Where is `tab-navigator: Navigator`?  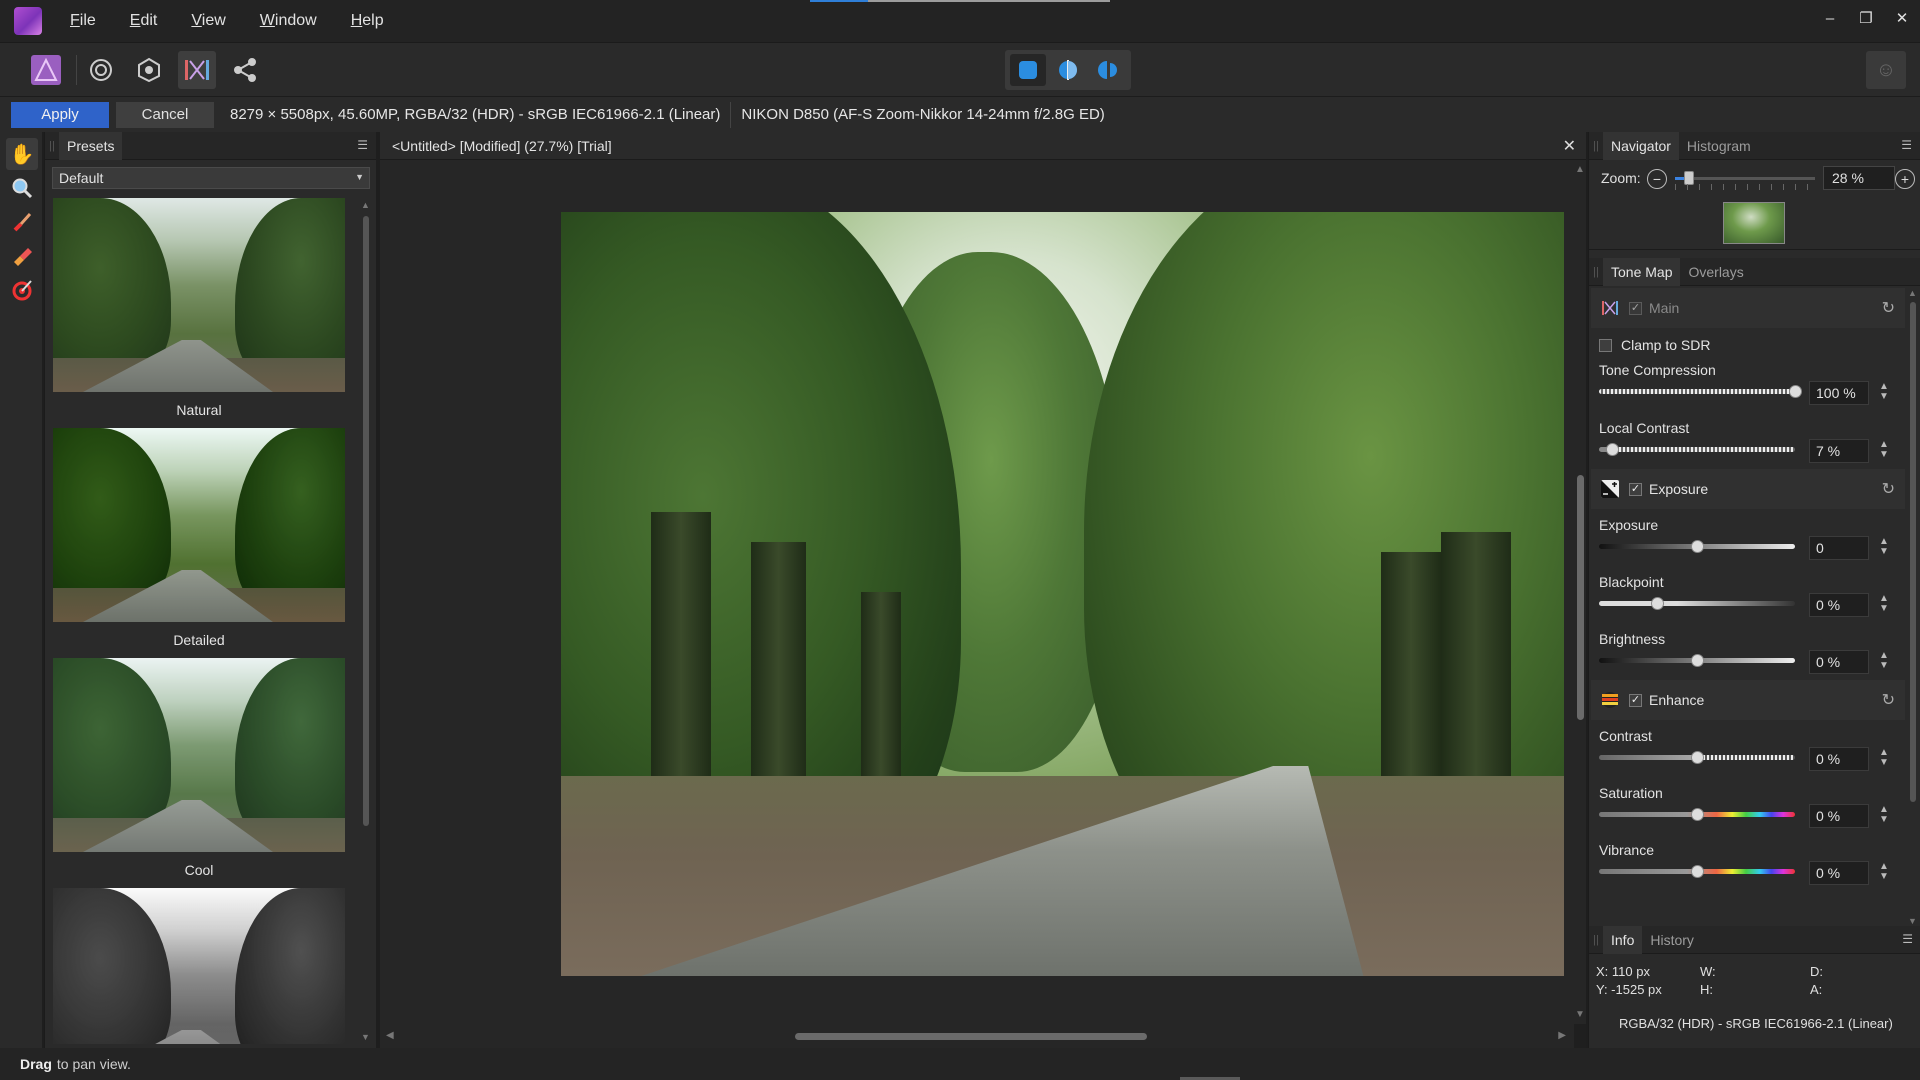 tab-navigator: Navigator is located at coordinates (1641, 146).